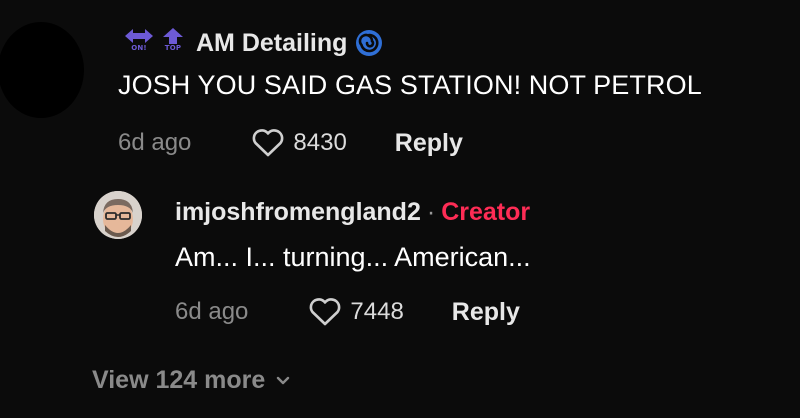 This screenshot has width=800, height=418. Describe the element at coordinates (139, 43) in the screenshot. I see `double-arrow-icon: ON!` at that location.